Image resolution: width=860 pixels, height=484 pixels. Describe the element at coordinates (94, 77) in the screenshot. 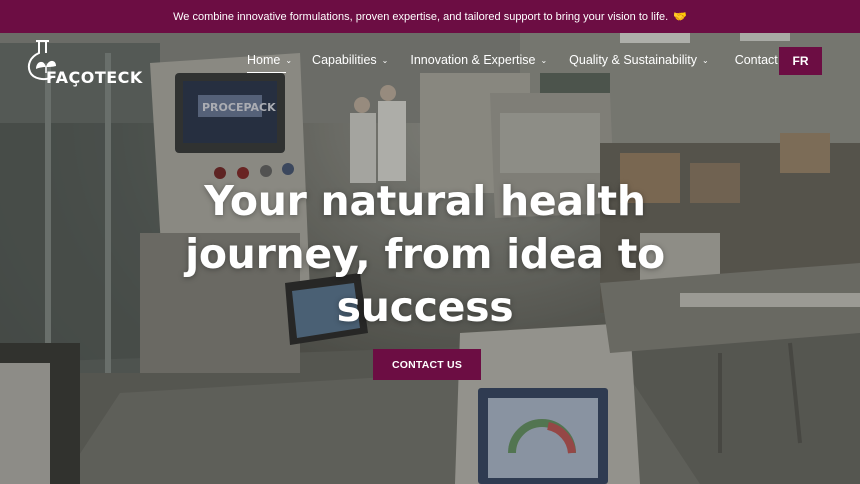

I see `brand-name: FAÇOTECK` at that location.